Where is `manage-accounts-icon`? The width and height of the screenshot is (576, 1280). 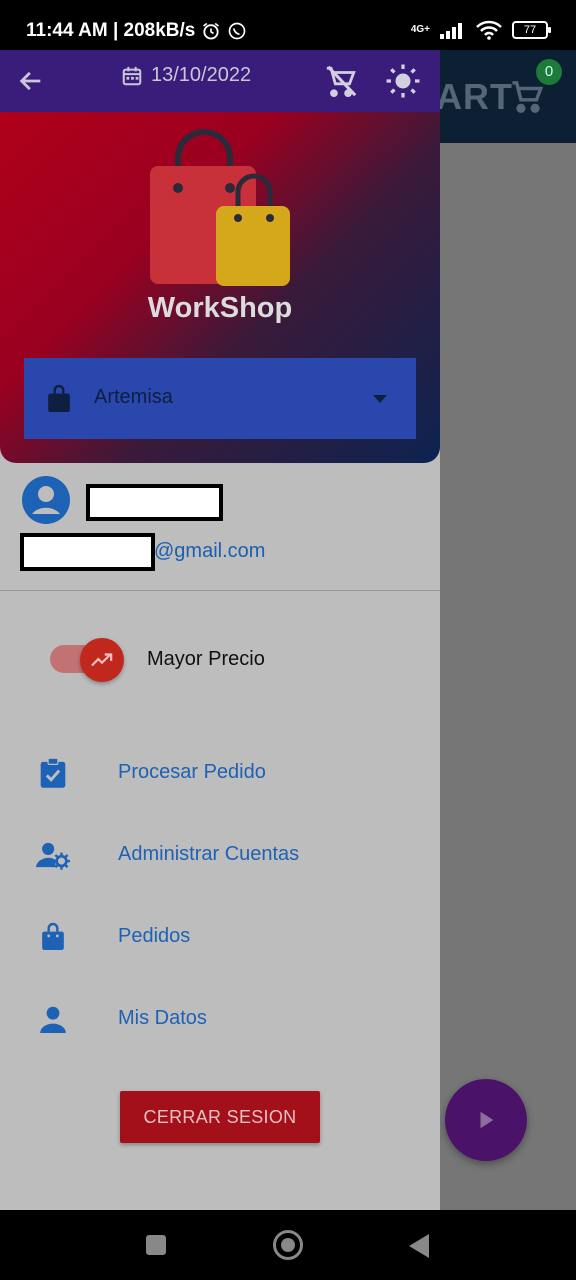 manage-accounts-icon is located at coordinates (53, 855).